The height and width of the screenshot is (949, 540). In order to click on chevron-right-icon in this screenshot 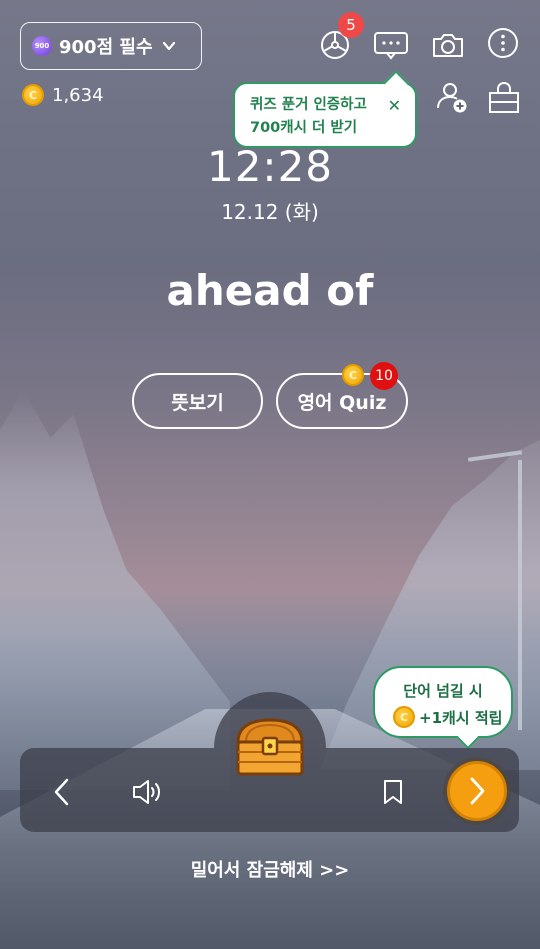, I will do `click(477, 791)`.